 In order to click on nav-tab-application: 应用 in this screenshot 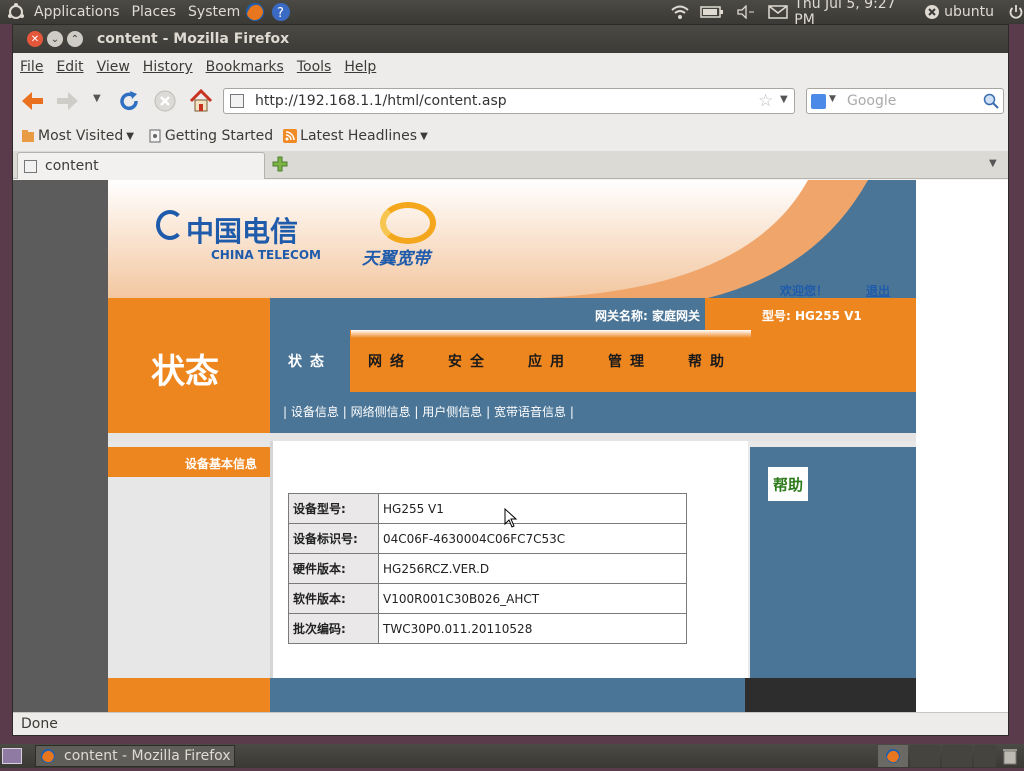, I will do `click(550, 361)`.